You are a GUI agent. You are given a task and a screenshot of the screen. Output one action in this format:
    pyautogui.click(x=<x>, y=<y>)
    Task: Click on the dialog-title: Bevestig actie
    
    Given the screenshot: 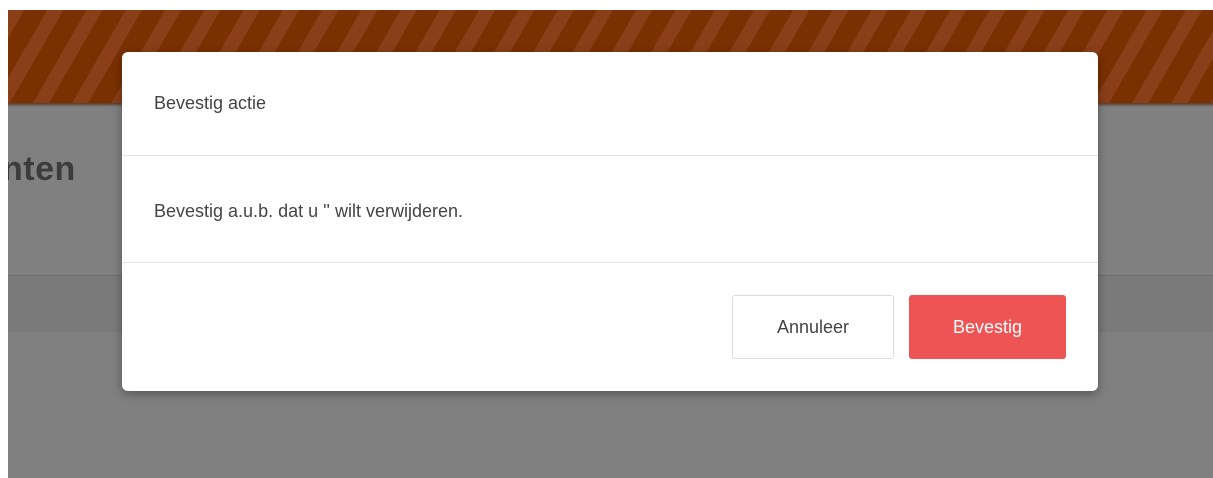 What is the action you would take?
    pyautogui.click(x=210, y=103)
    